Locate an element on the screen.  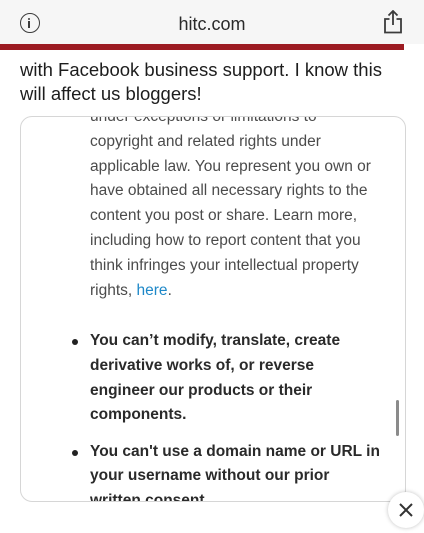
address-bar-url: hitc.com is located at coordinates (212, 24).